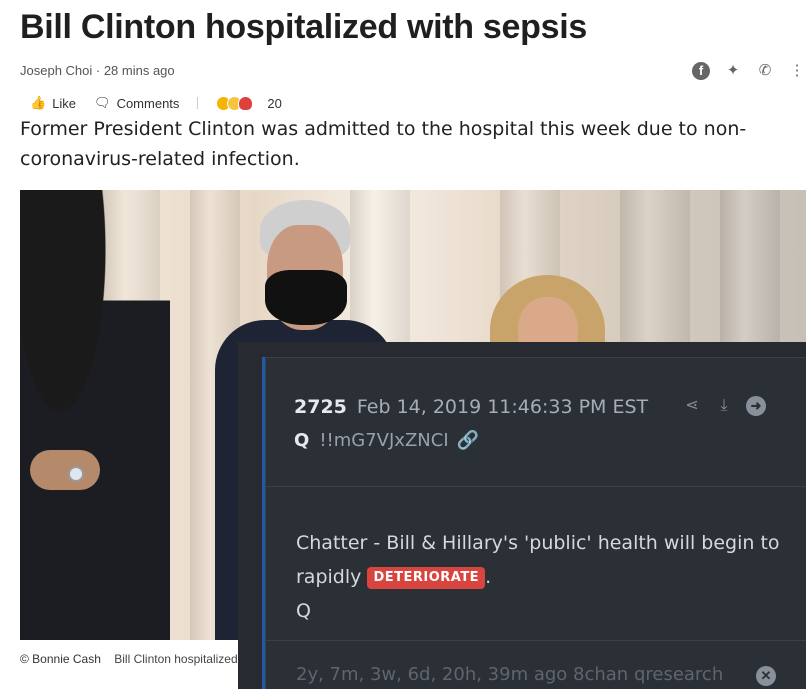 This screenshot has width=806, height=689. I want to click on comments-button: 🗨 Comments, so click(136, 103).